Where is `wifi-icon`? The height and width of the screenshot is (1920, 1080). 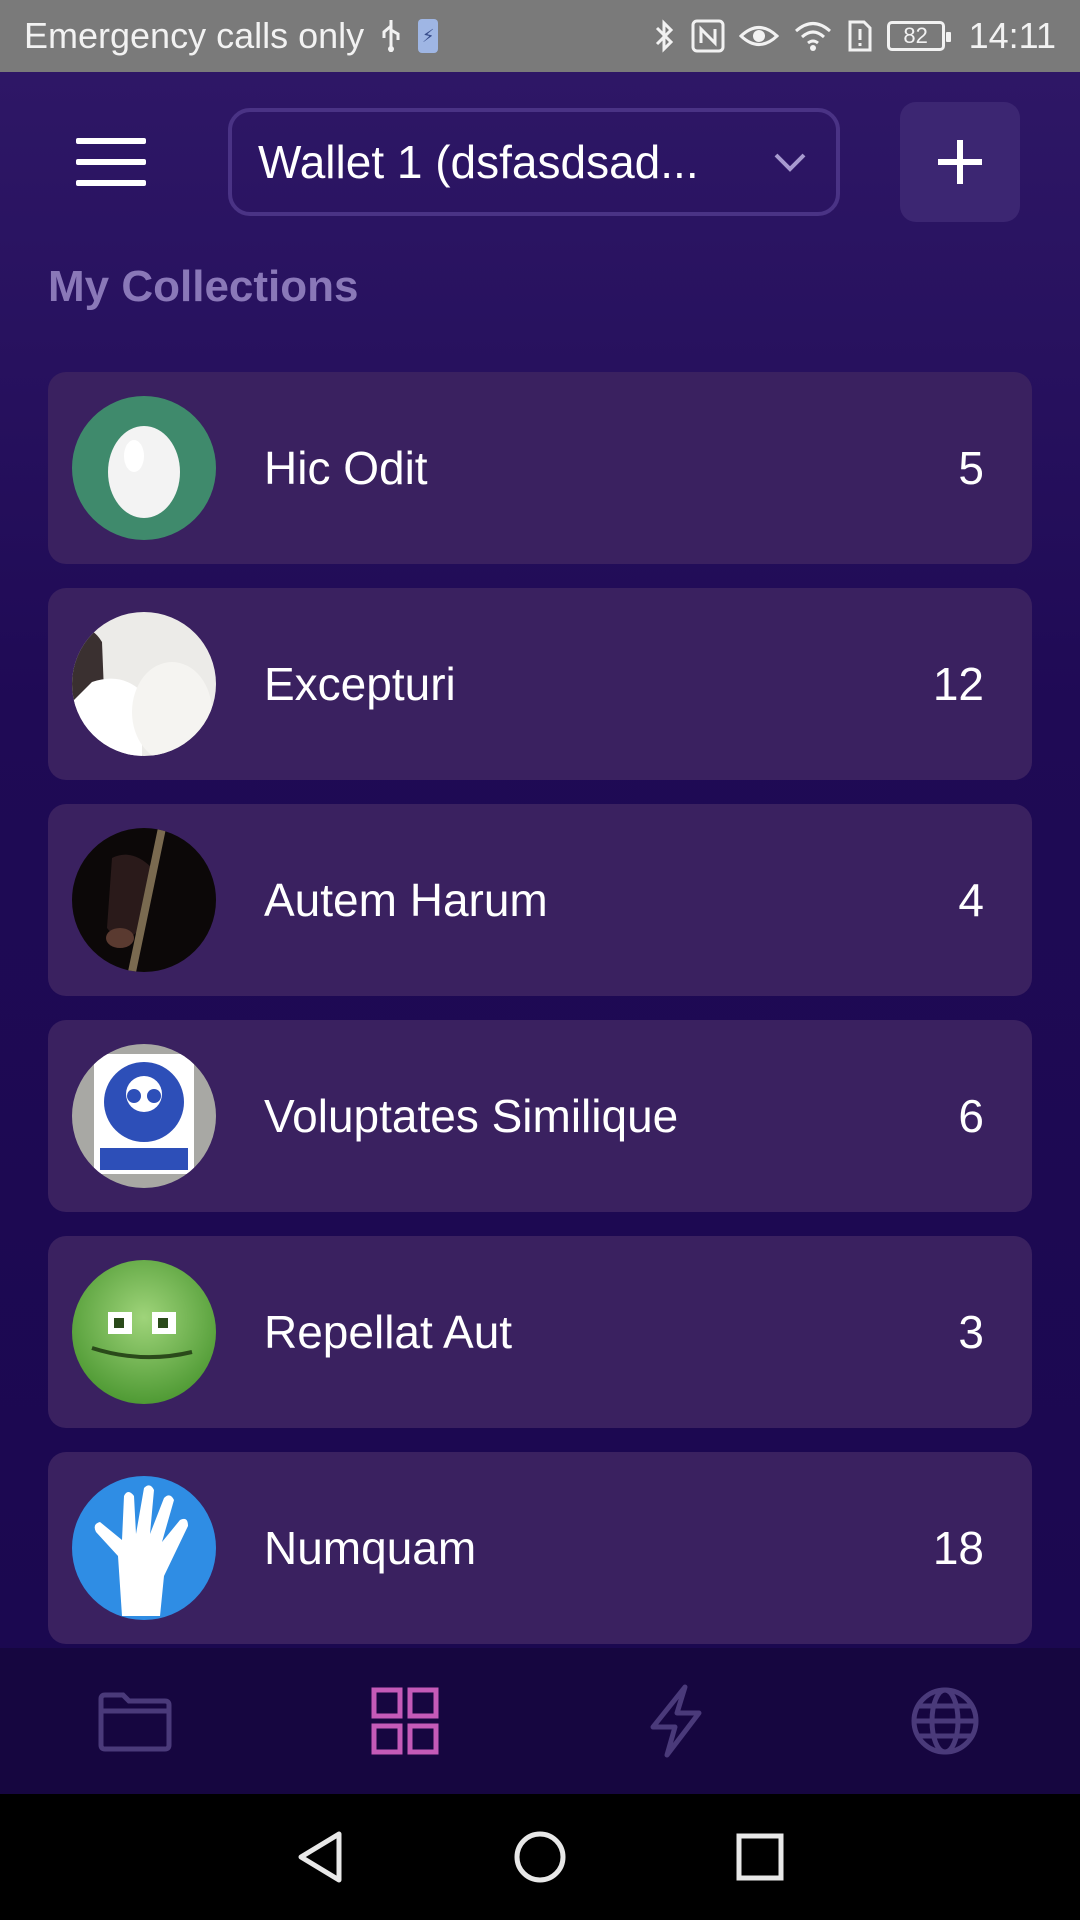 wifi-icon is located at coordinates (813, 36).